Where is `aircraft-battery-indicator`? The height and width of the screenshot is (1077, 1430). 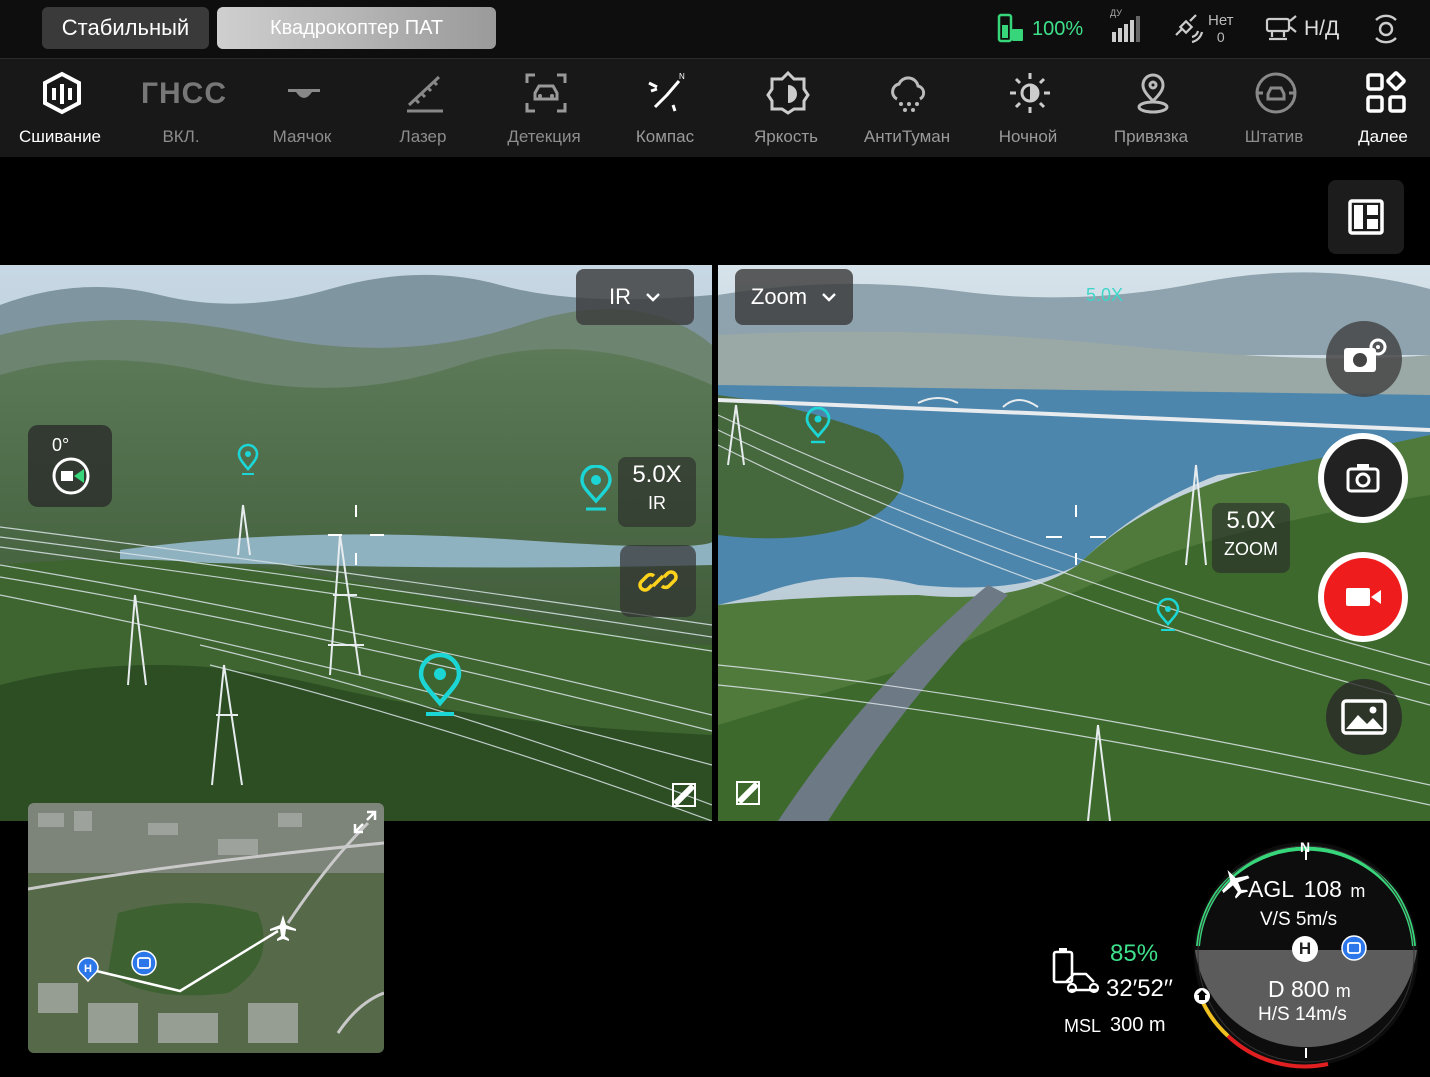 aircraft-battery-indicator is located at coordinates (1076, 972).